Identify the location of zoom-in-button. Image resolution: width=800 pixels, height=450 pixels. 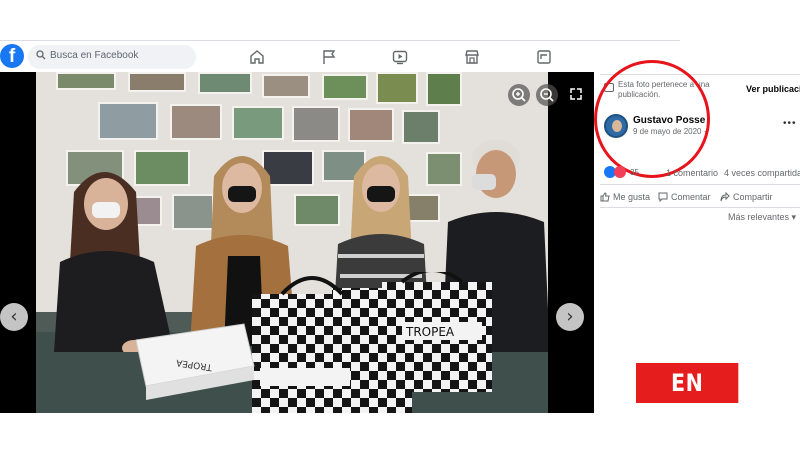
(519, 95).